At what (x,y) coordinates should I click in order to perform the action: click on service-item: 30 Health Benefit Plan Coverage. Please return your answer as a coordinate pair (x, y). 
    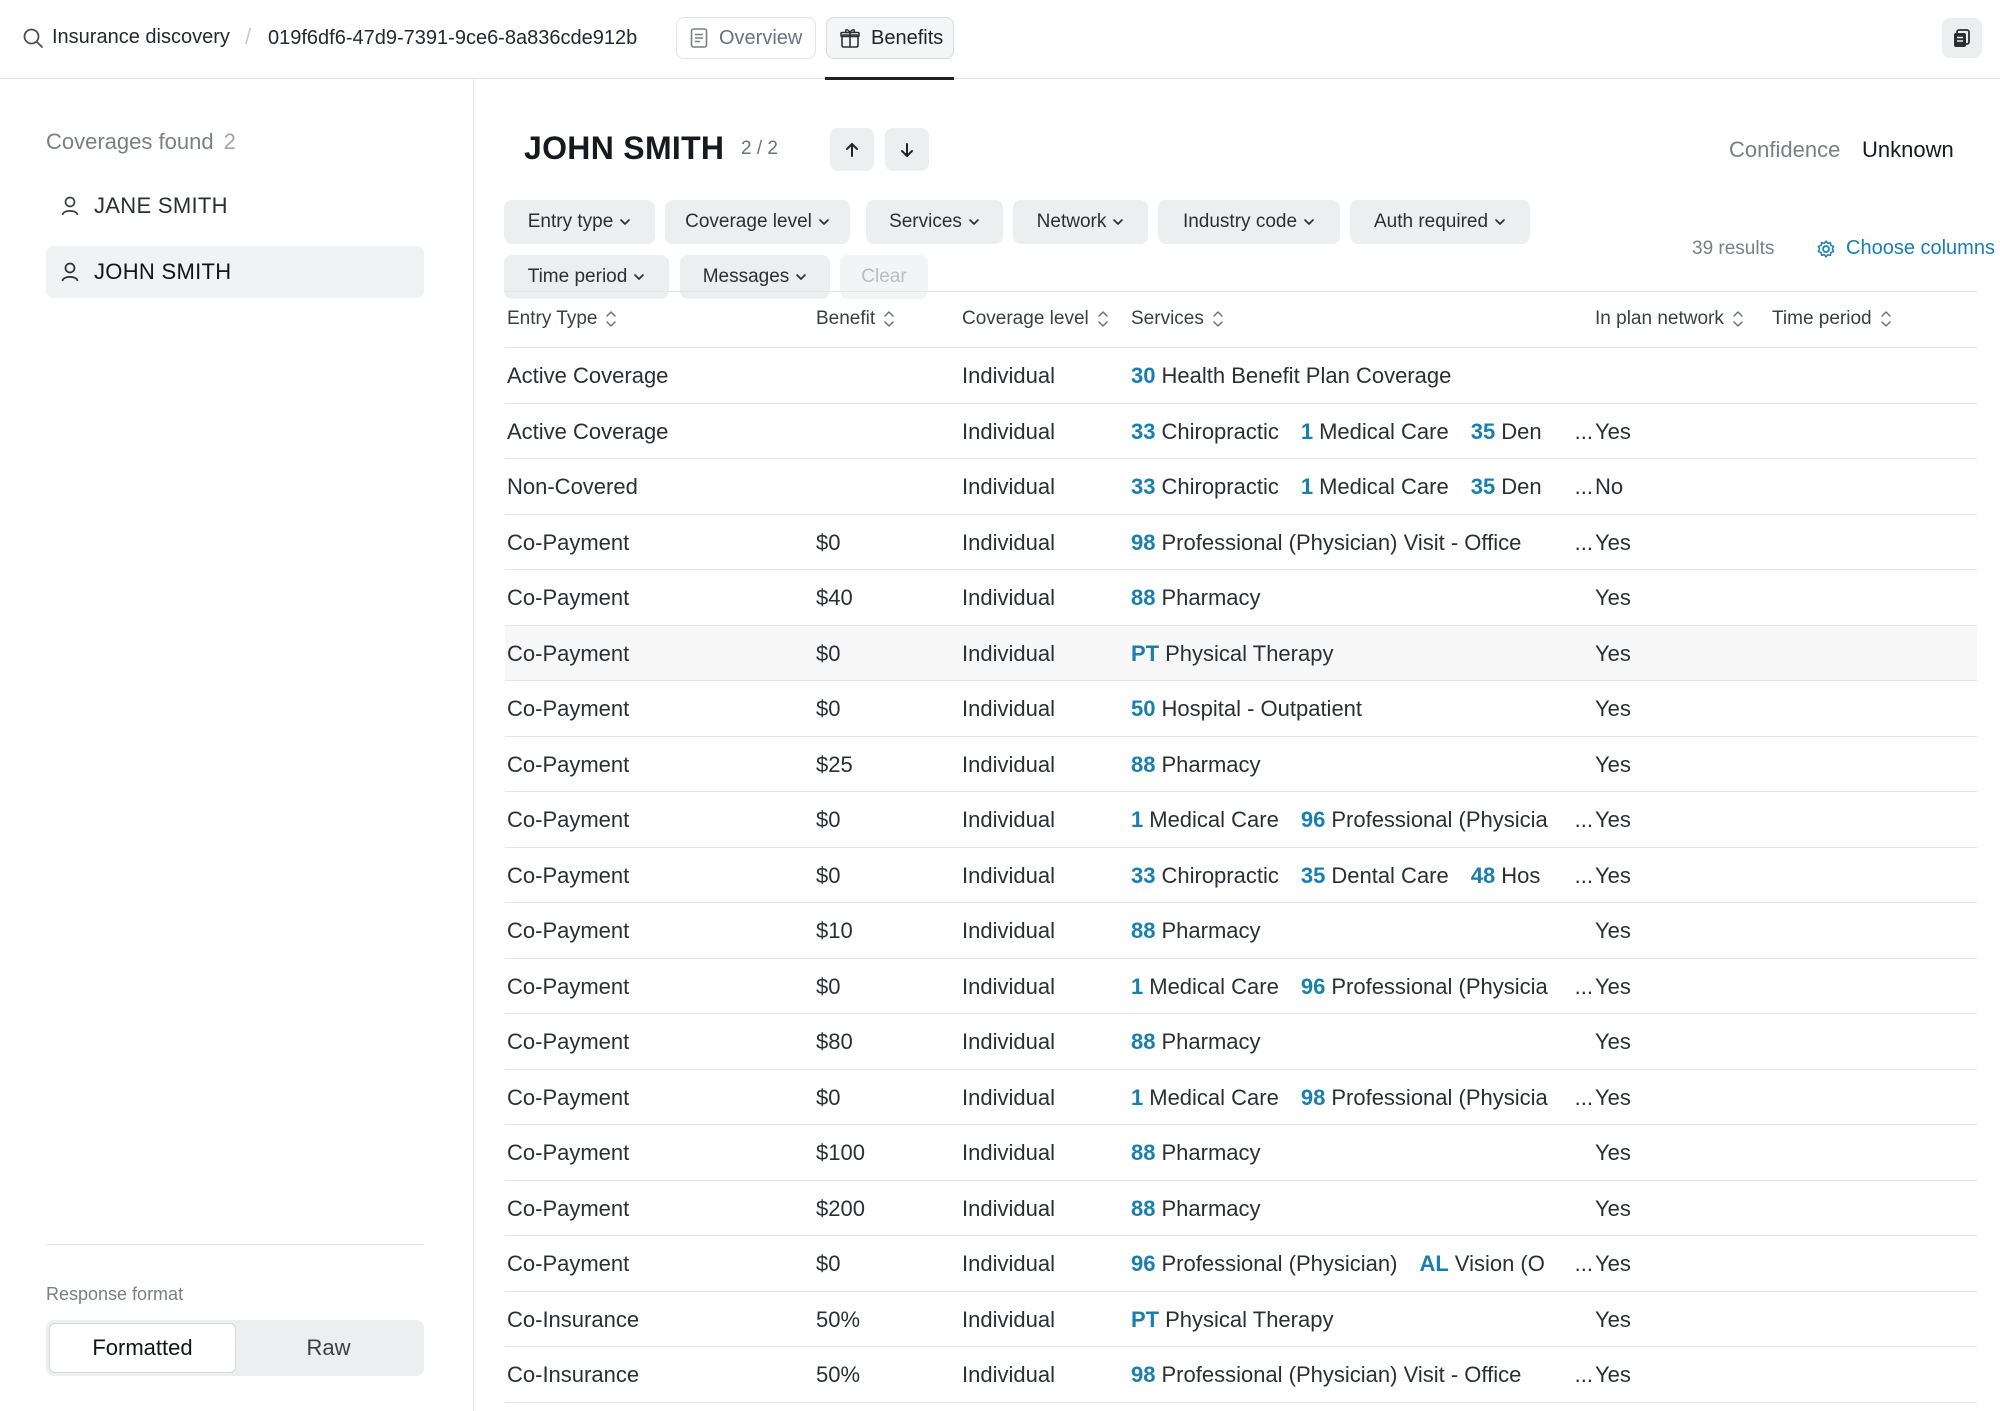
    Looking at the image, I should click on (1291, 375).